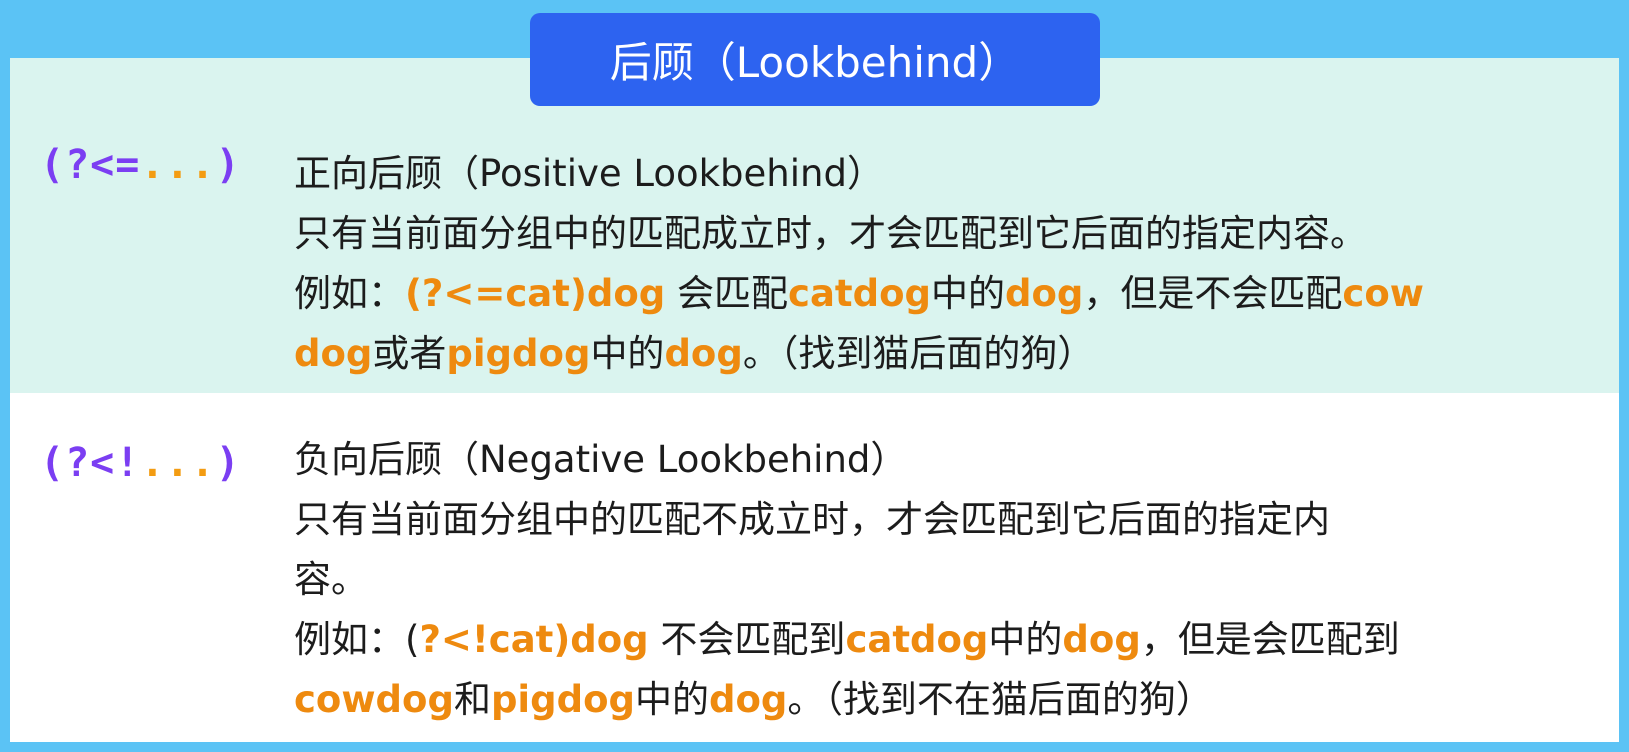  I want to click on negative-example-line2: cowdog和pigdog中的dog。（找到不在猫后面的狗）, so click(914, 700).